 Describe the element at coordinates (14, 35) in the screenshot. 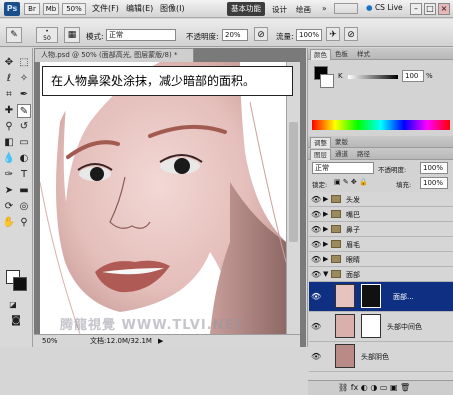

I see `brush-tool-preset-icon: ✎` at that location.